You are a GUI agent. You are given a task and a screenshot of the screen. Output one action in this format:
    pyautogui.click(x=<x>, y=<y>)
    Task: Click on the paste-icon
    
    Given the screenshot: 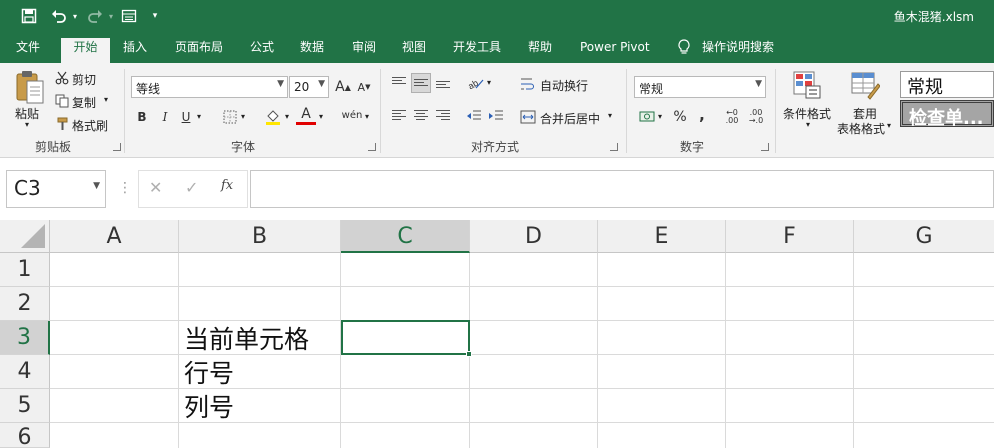 What is the action you would take?
    pyautogui.click(x=31, y=89)
    